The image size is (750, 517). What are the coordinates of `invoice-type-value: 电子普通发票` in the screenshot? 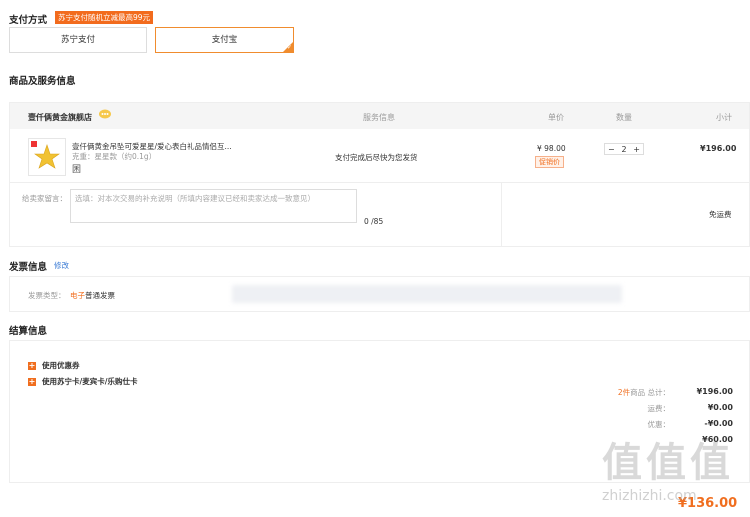 It's located at (92, 295).